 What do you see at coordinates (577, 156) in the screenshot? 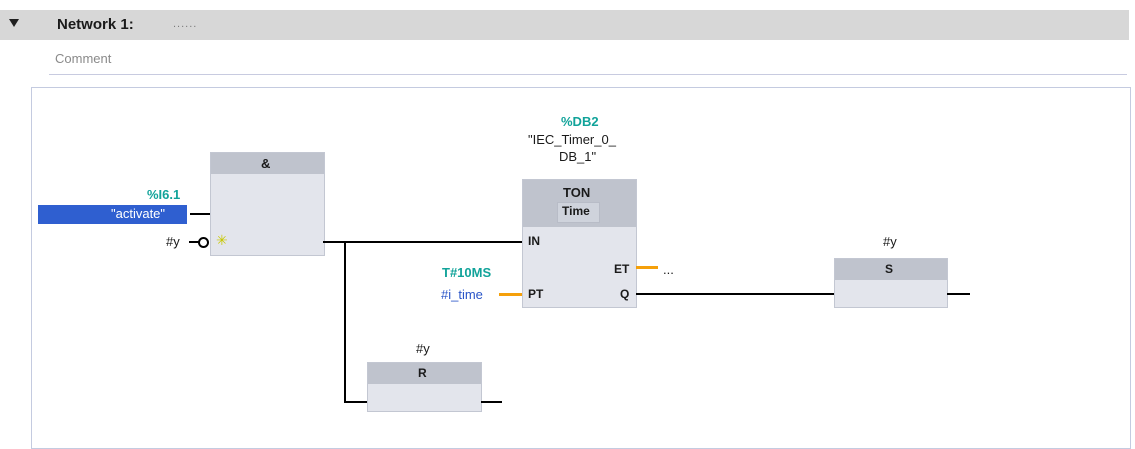
I see `timer-db-name-line2: DB_1"` at bounding box center [577, 156].